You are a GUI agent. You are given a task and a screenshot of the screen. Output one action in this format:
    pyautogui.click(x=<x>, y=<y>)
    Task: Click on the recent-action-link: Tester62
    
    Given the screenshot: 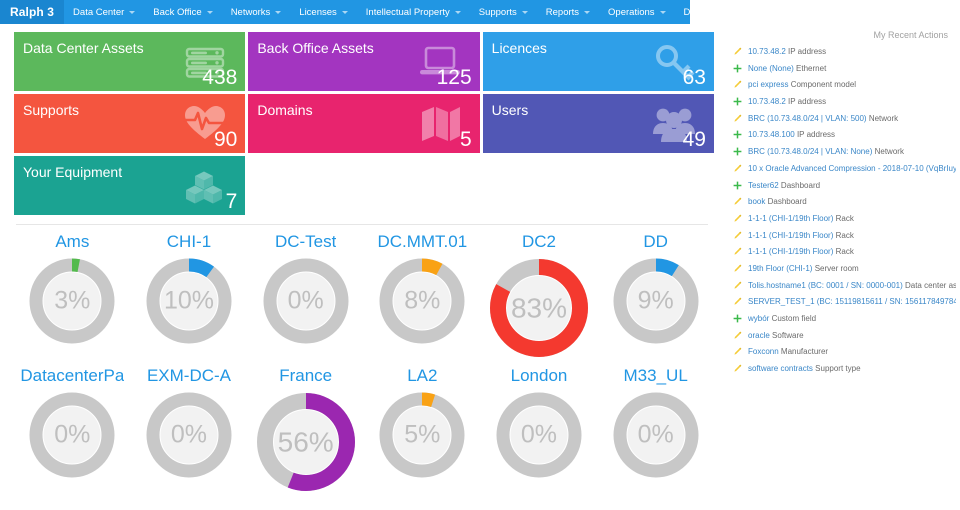 What is the action you would take?
    pyautogui.click(x=763, y=185)
    